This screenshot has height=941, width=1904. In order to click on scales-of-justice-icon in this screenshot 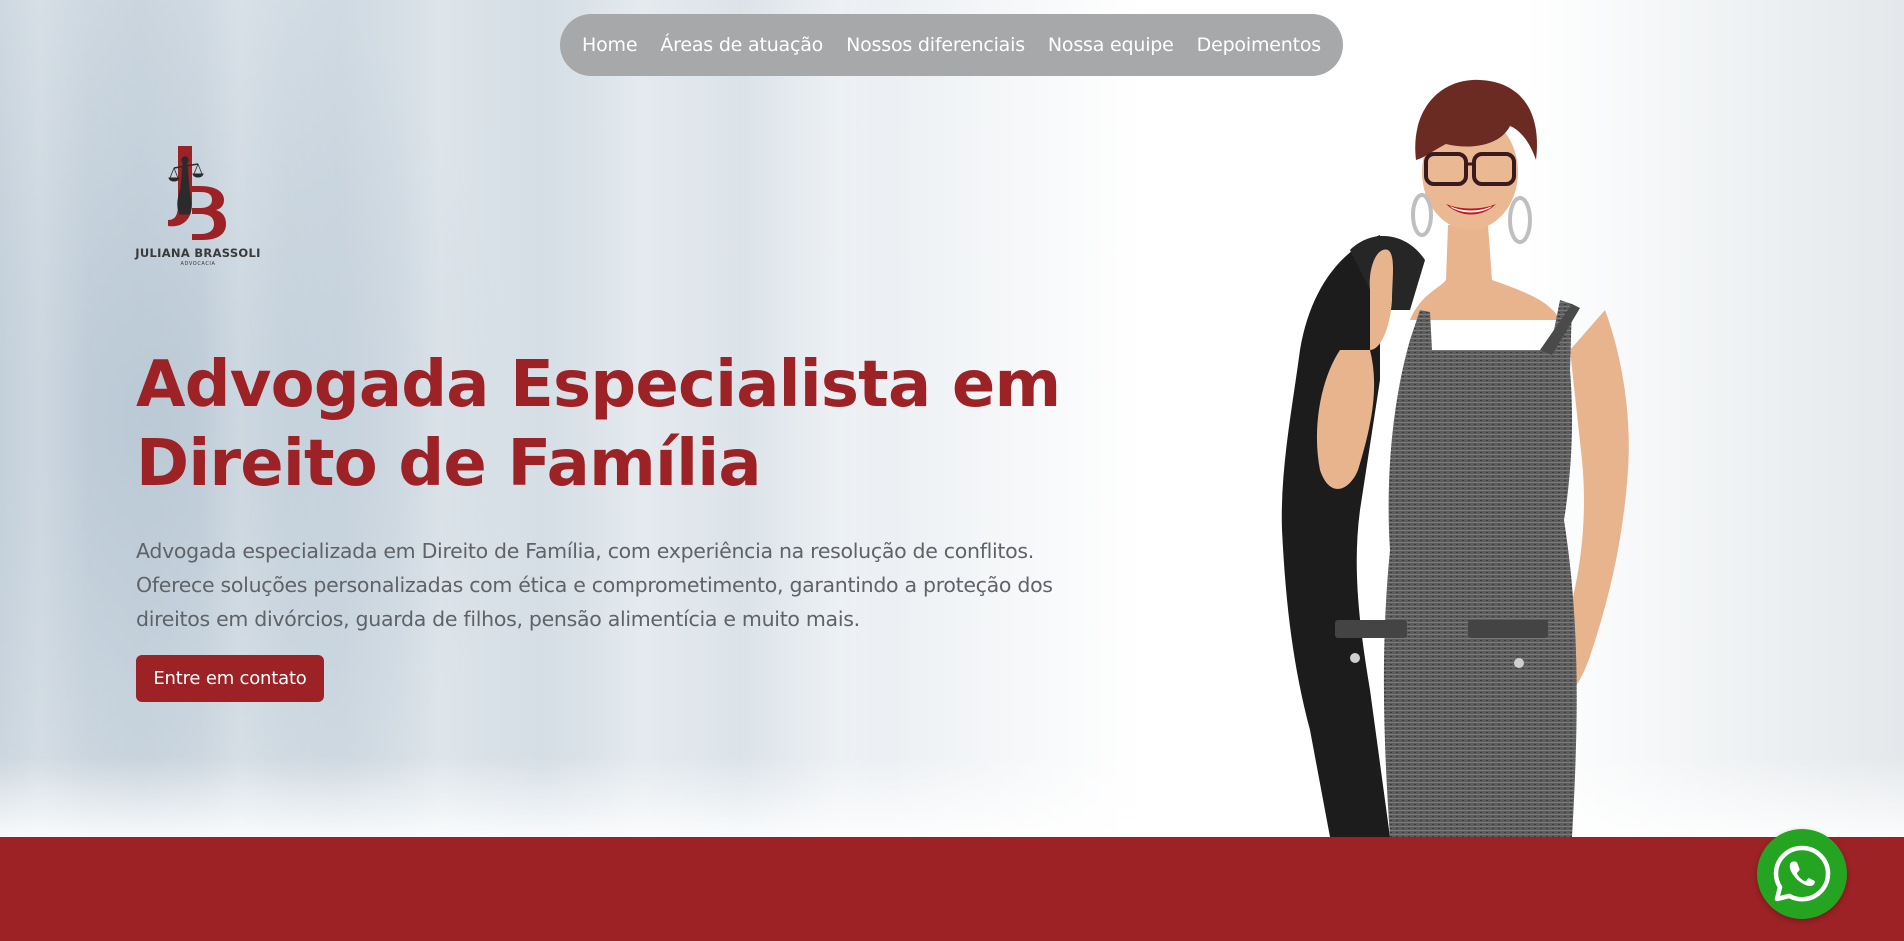, I will do `click(186, 185)`.